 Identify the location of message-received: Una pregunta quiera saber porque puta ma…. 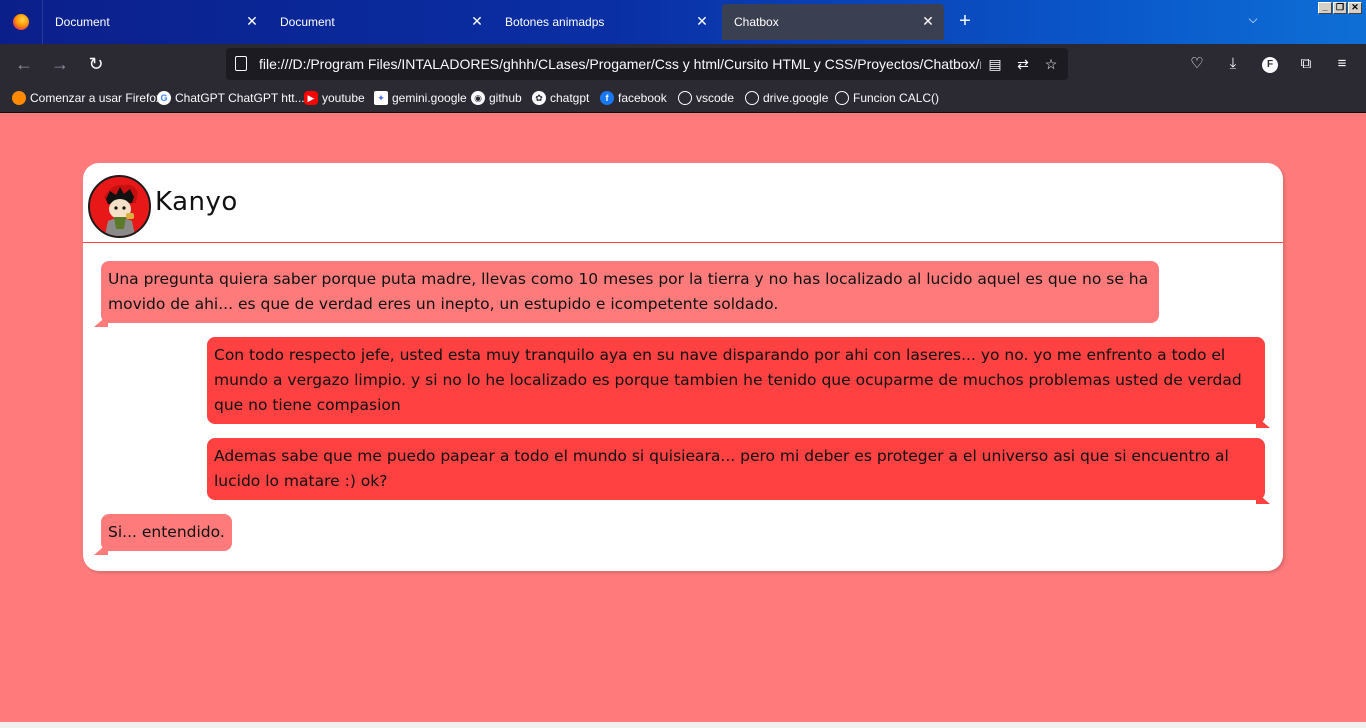
(626, 294).